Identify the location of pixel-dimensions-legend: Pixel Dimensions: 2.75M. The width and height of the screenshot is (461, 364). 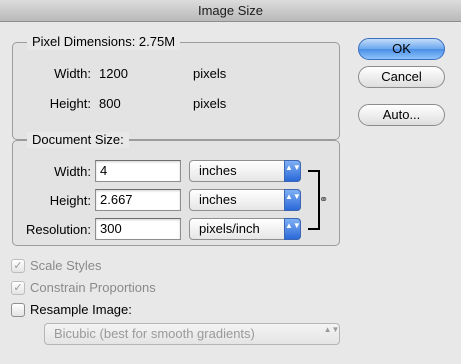
(104, 42).